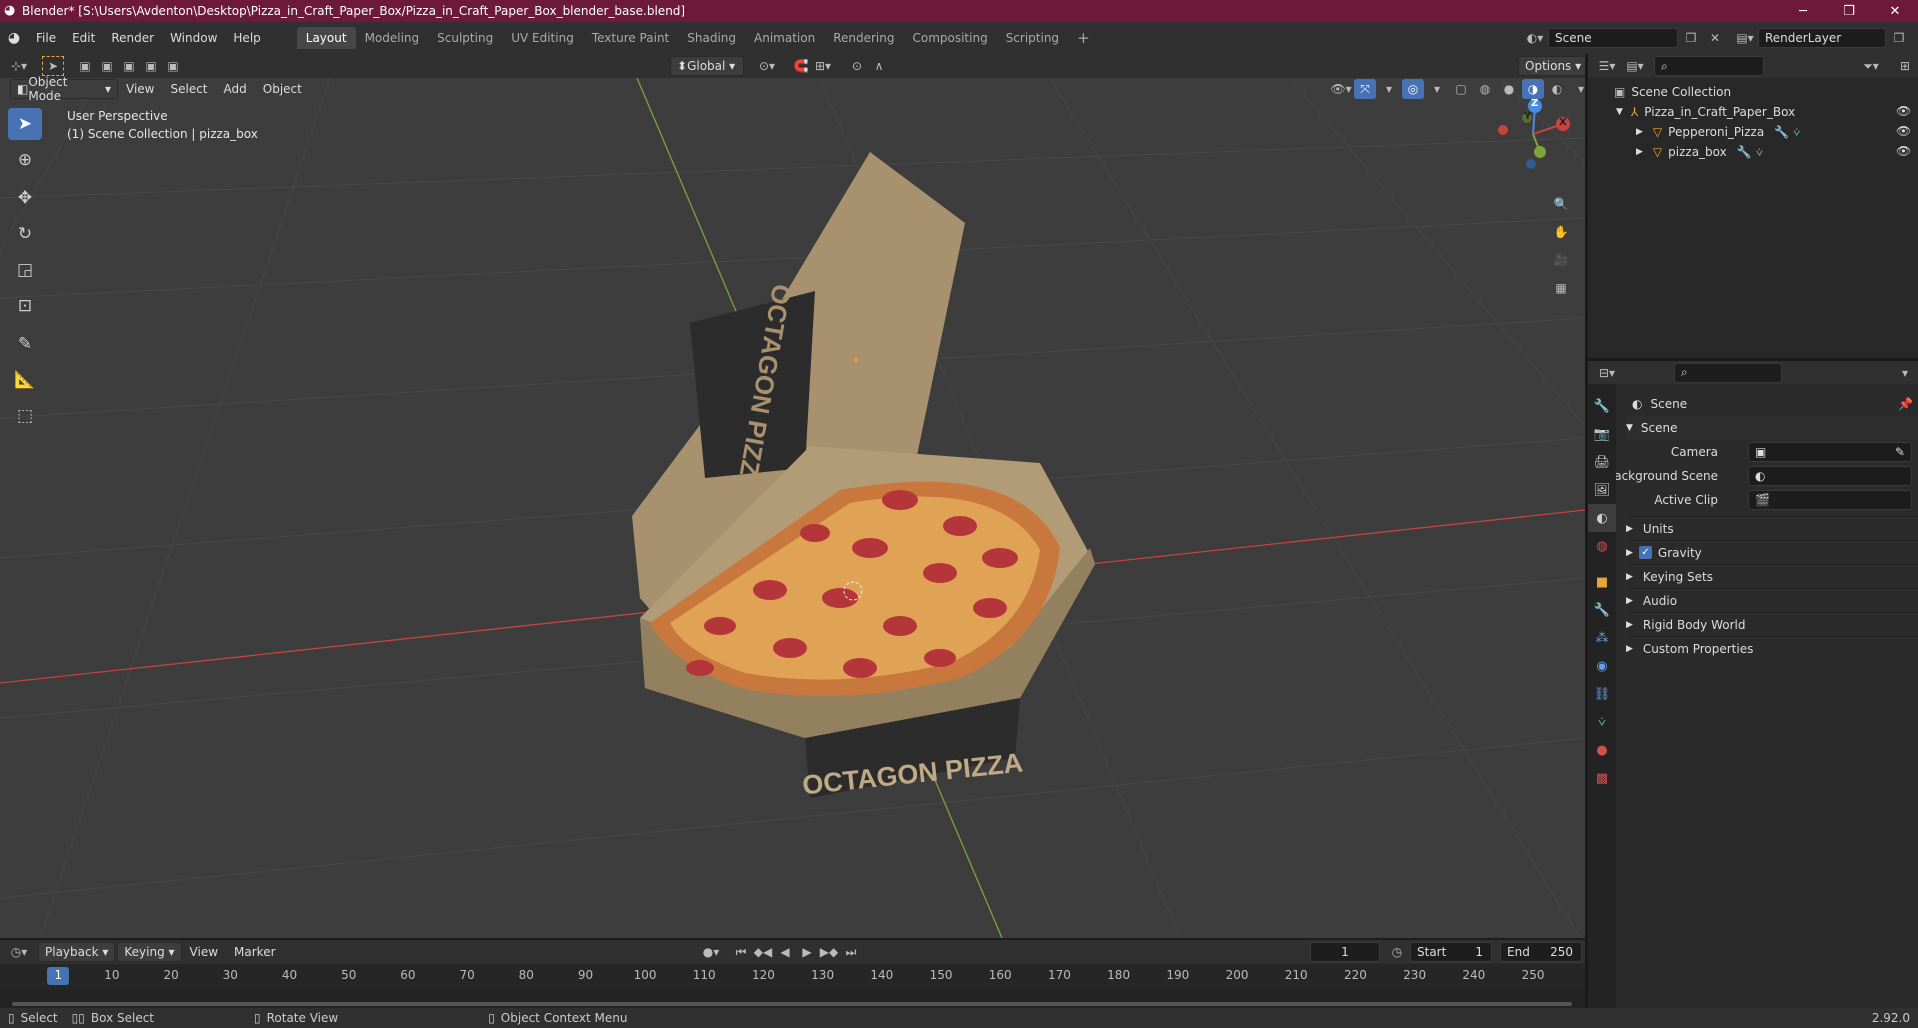  I want to click on tab-compositing: Compositing, so click(949, 38).